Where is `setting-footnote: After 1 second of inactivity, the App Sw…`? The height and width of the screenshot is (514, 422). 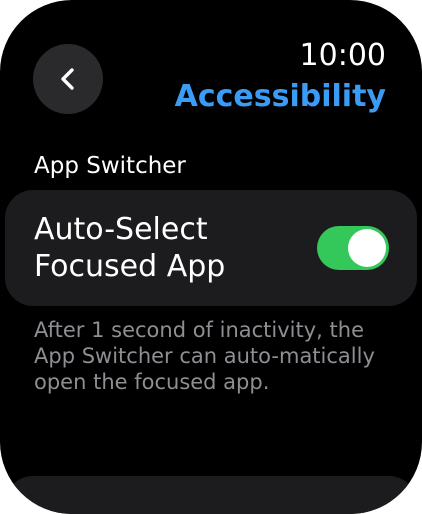 setting-footnote: After 1 second of inactivity, the App Sw… is located at coordinates (204, 356).